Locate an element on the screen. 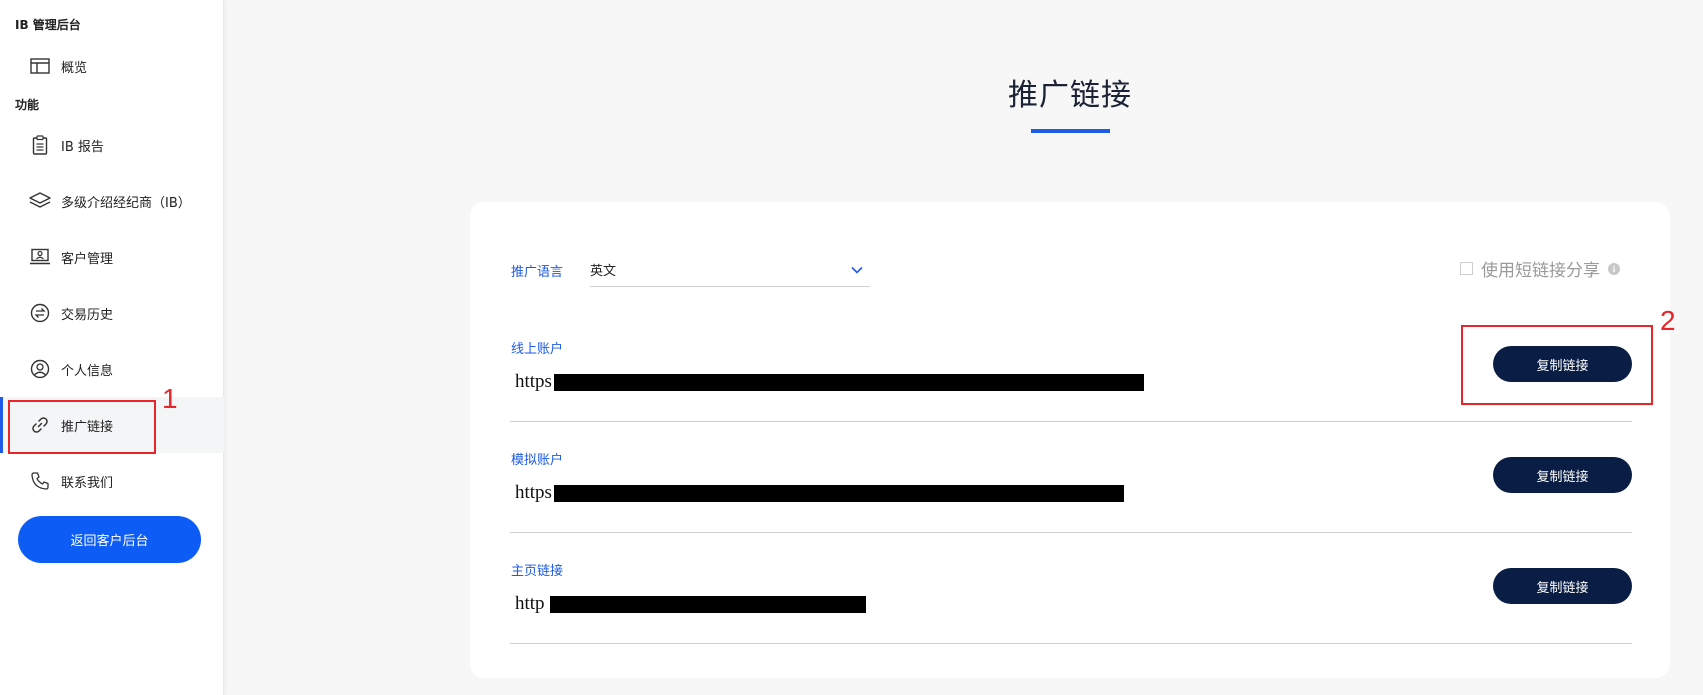 The height and width of the screenshot is (695, 1703). laptop-user-icon is located at coordinates (40, 257).